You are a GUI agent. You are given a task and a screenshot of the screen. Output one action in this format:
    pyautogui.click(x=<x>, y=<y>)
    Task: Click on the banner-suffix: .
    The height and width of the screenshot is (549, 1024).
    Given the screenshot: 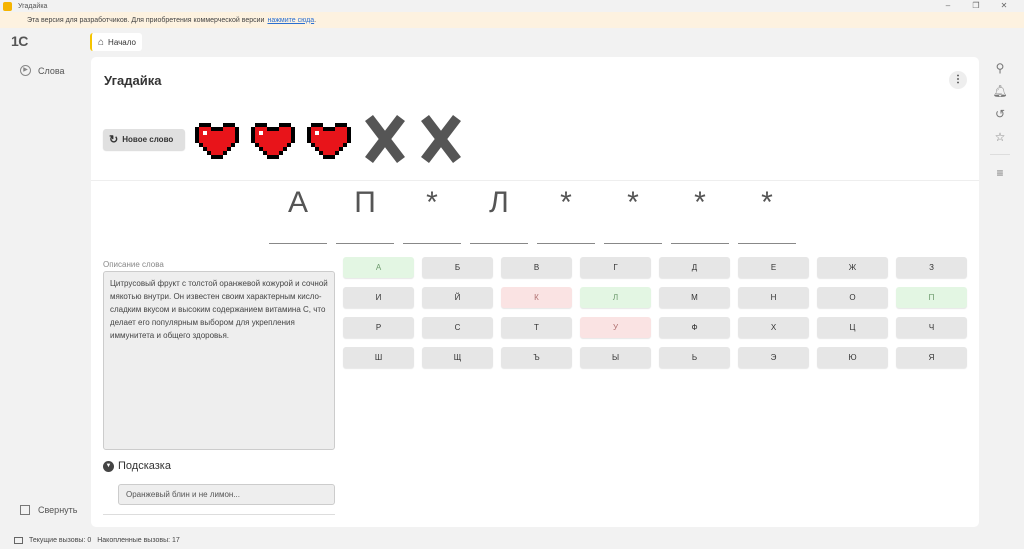 What is the action you would take?
    pyautogui.click(x=315, y=20)
    